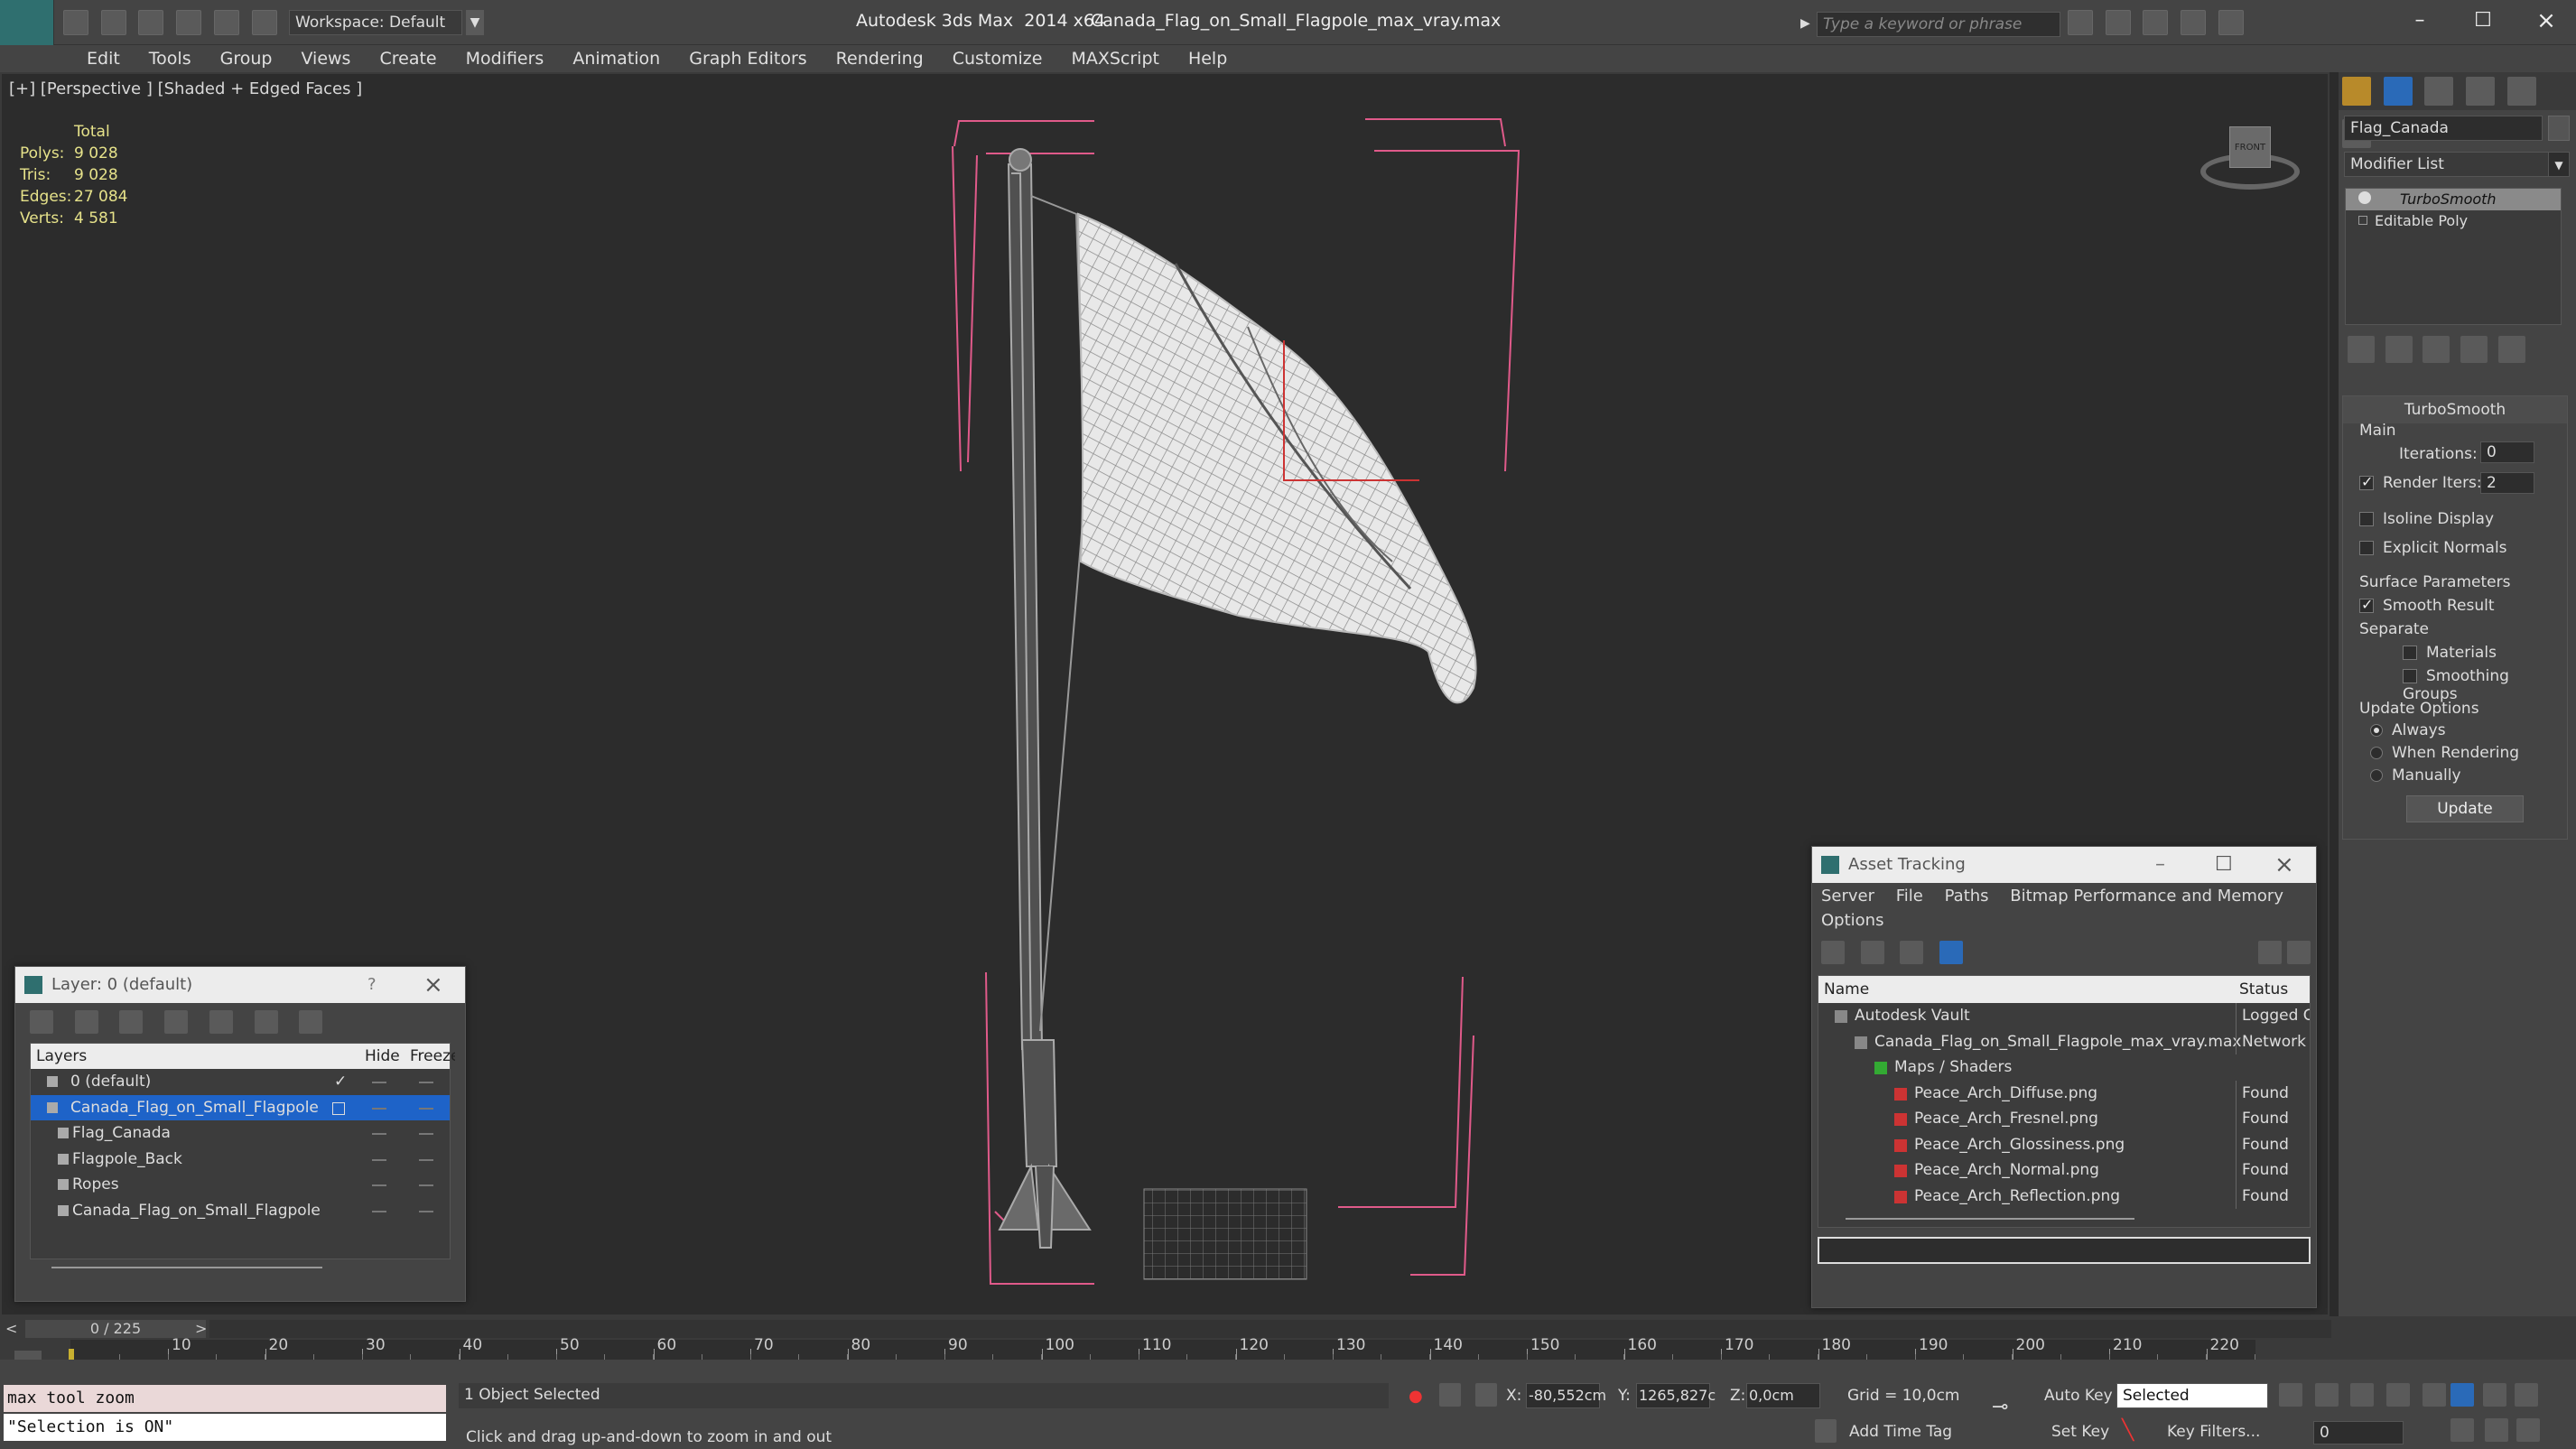  I want to click on hide-all-layers-icon, so click(266, 1022).